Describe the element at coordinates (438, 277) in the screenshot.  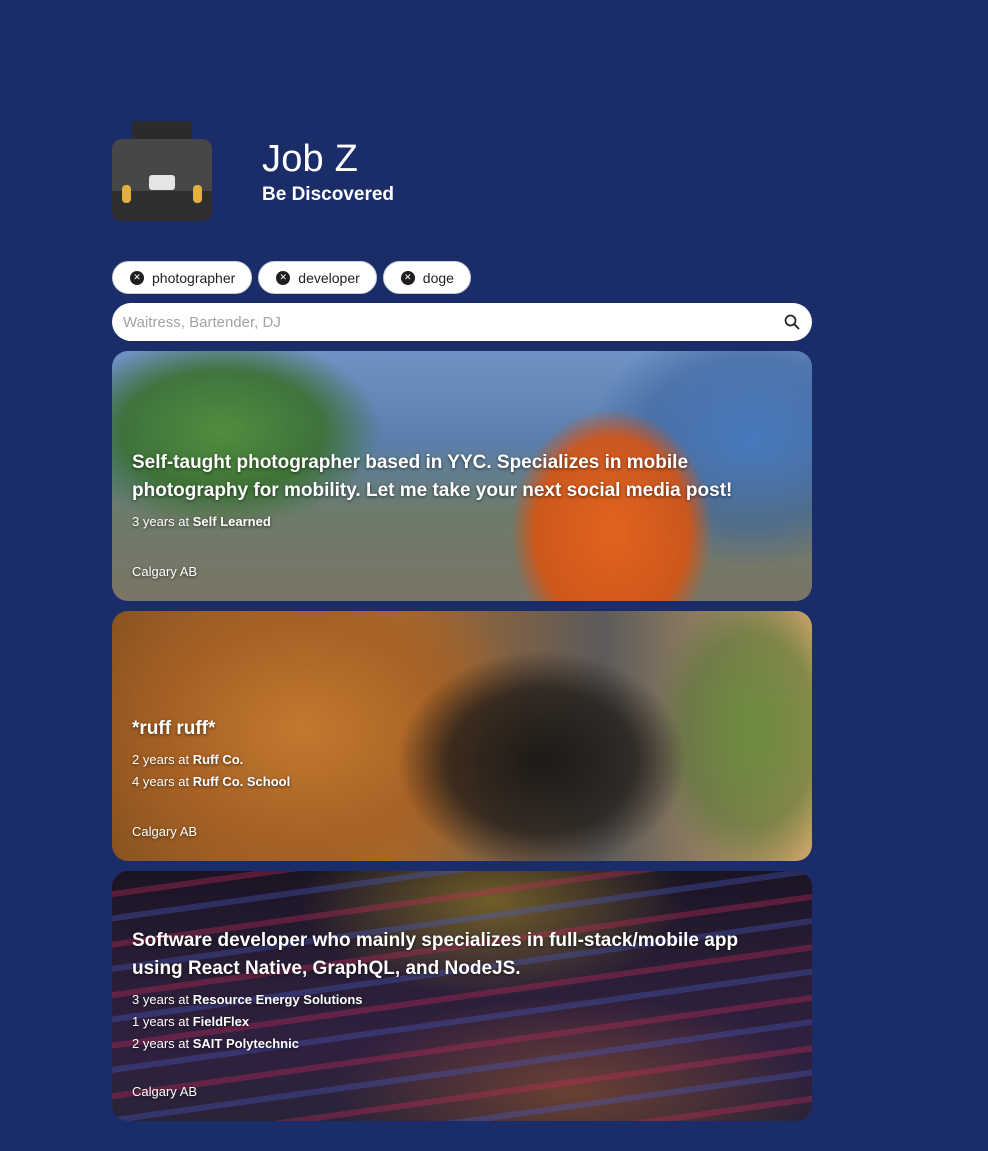
I see `filter-chip-label: doge` at that location.